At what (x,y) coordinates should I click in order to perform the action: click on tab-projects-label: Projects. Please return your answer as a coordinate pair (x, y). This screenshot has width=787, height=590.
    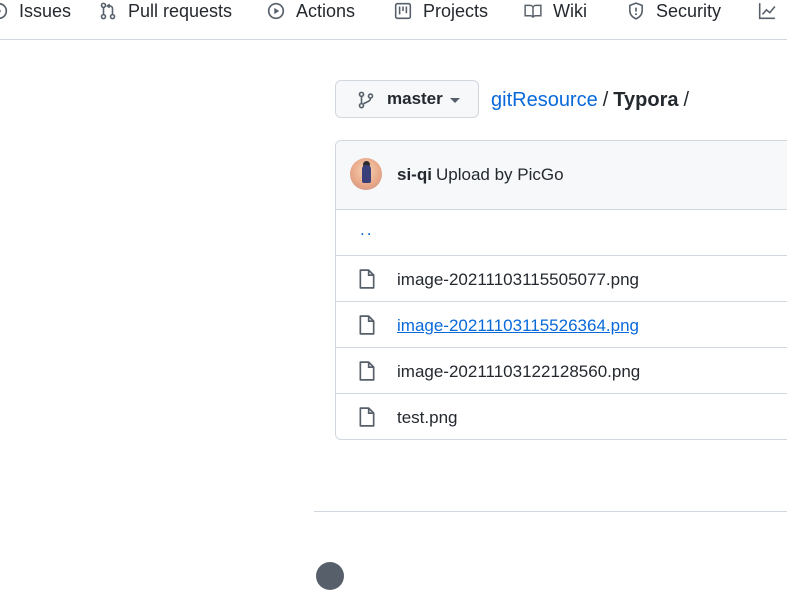
    Looking at the image, I should click on (456, 10).